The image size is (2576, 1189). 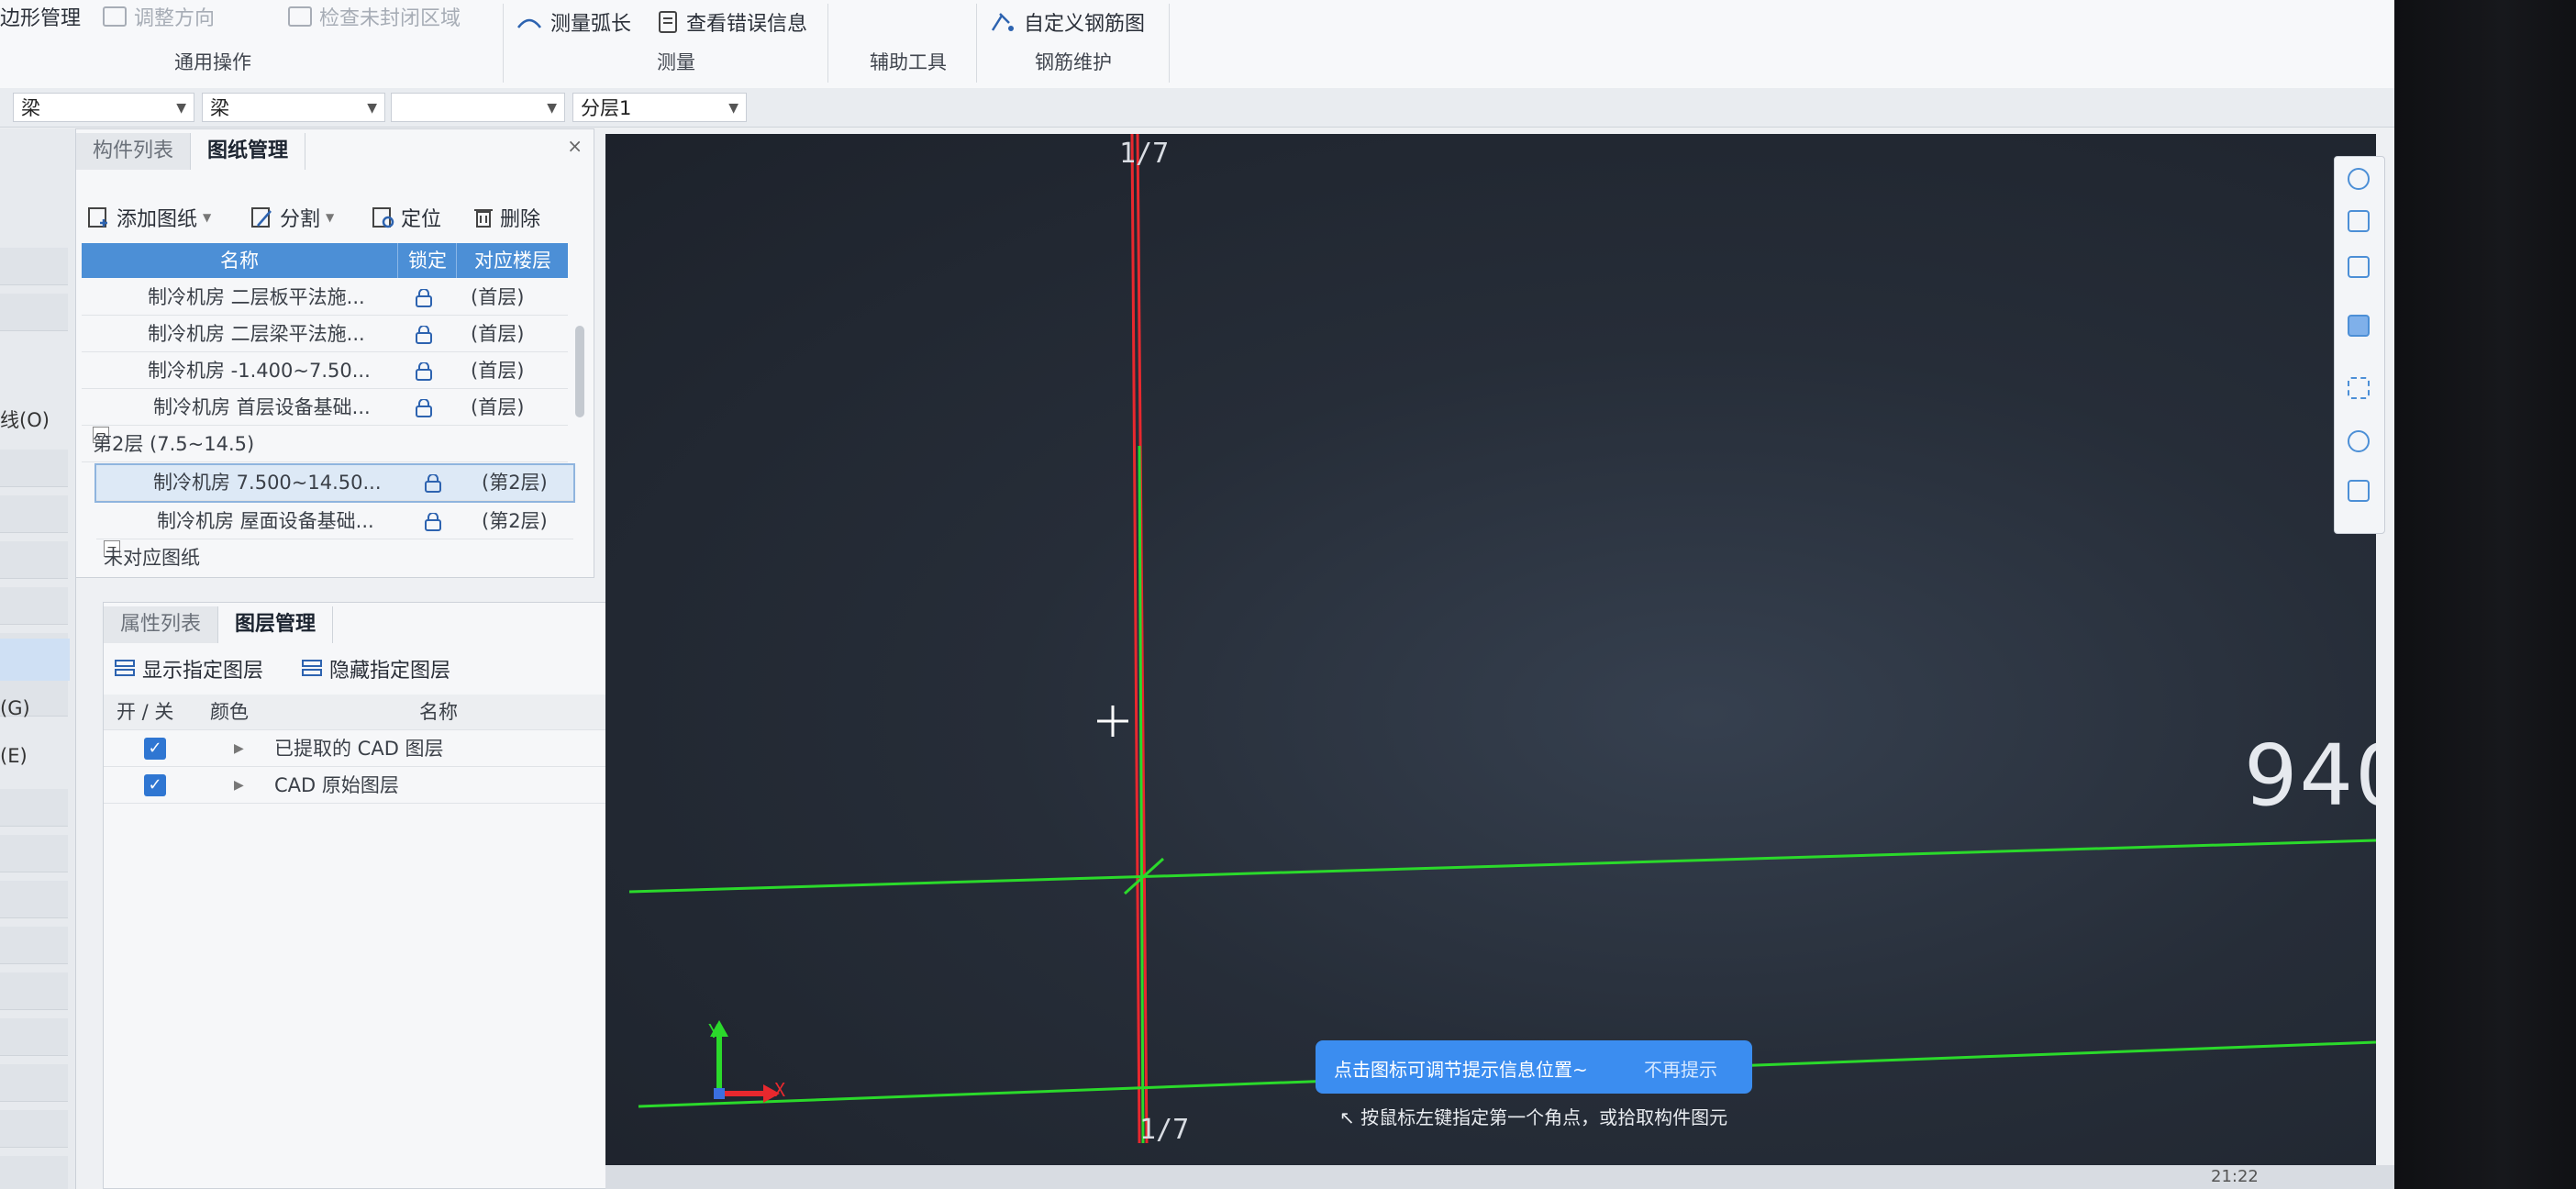 What do you see at coordinates (325, 371) in the screenshot?
I see `drawing-row: 制冷机房 -1.400~7.50... (首层)` at bounding box center [325, 371].